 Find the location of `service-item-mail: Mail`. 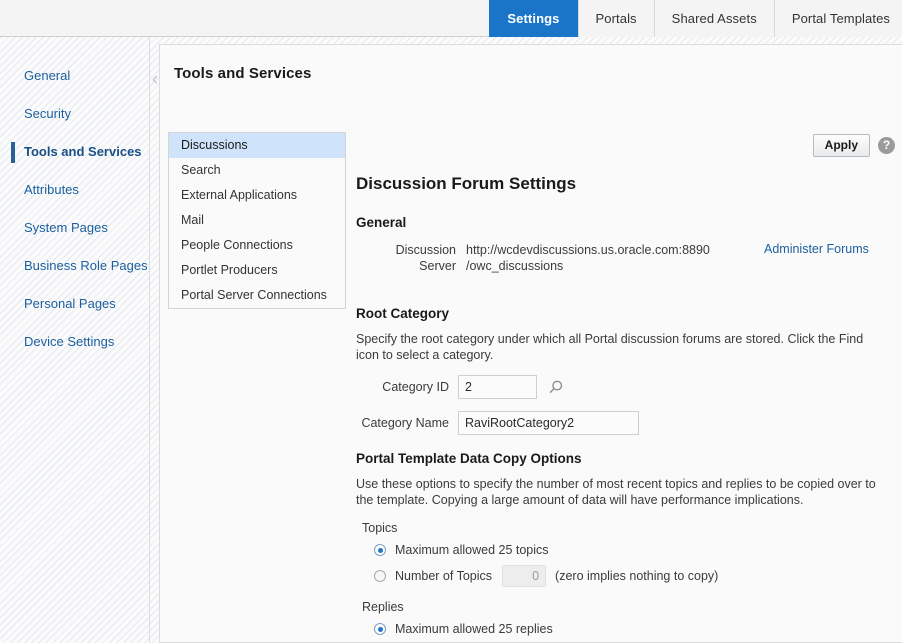

service-item-mail: Mail is located at coordinates (257, 220).